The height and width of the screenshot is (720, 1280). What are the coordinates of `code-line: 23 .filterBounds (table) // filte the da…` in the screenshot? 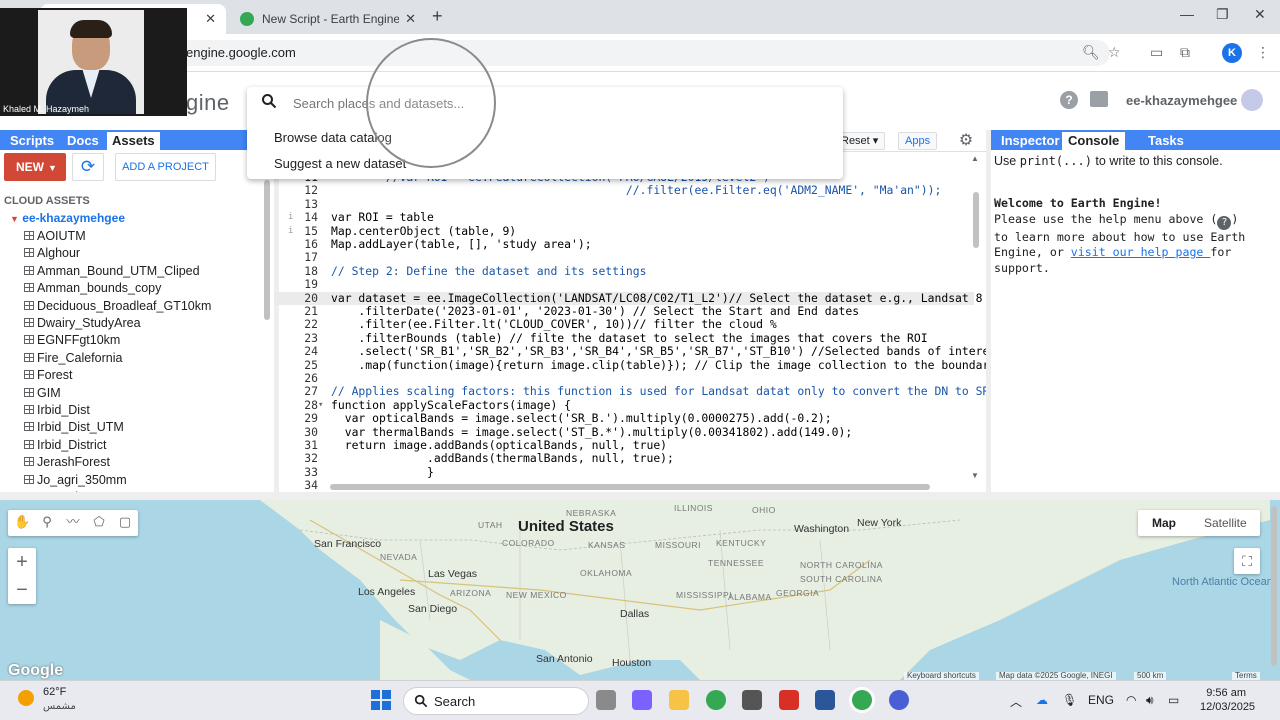 It's located at (624, 338).